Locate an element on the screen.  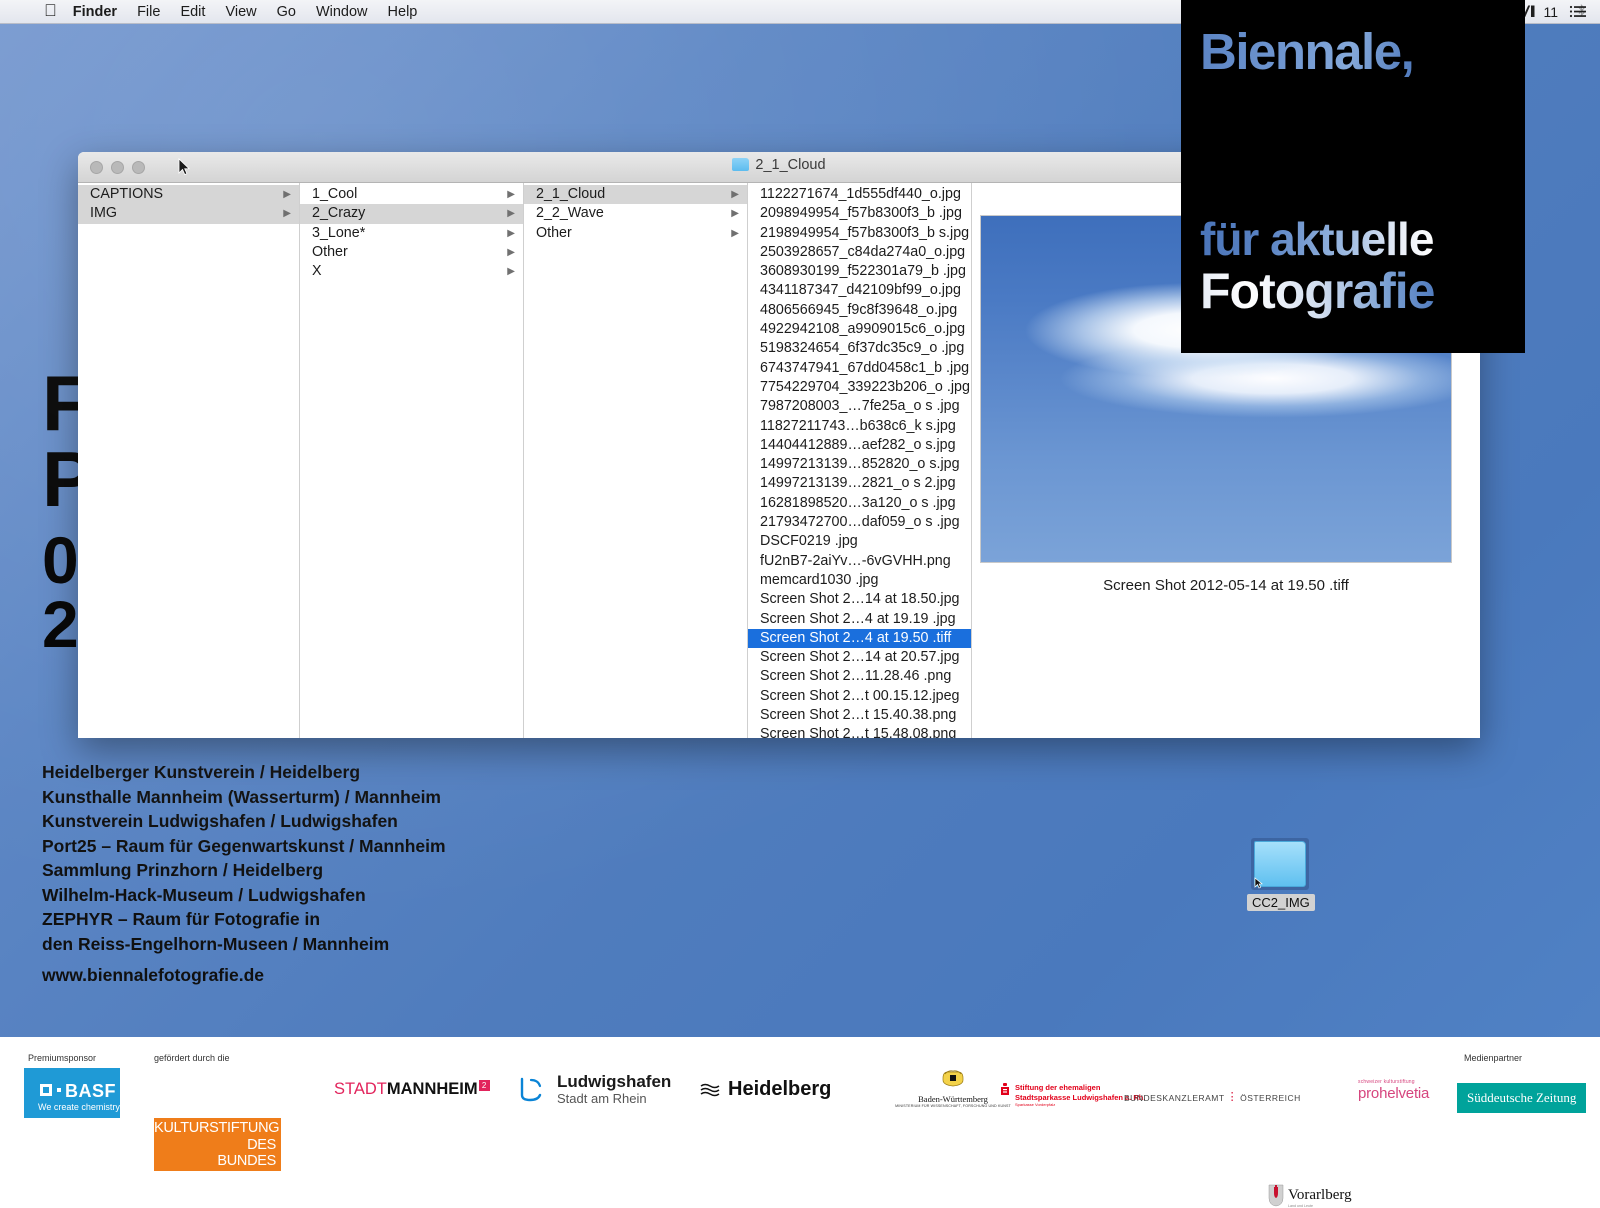
finder-file-item: 21793472700…daf059_o s .jpg is located at coordinates (859, 522).